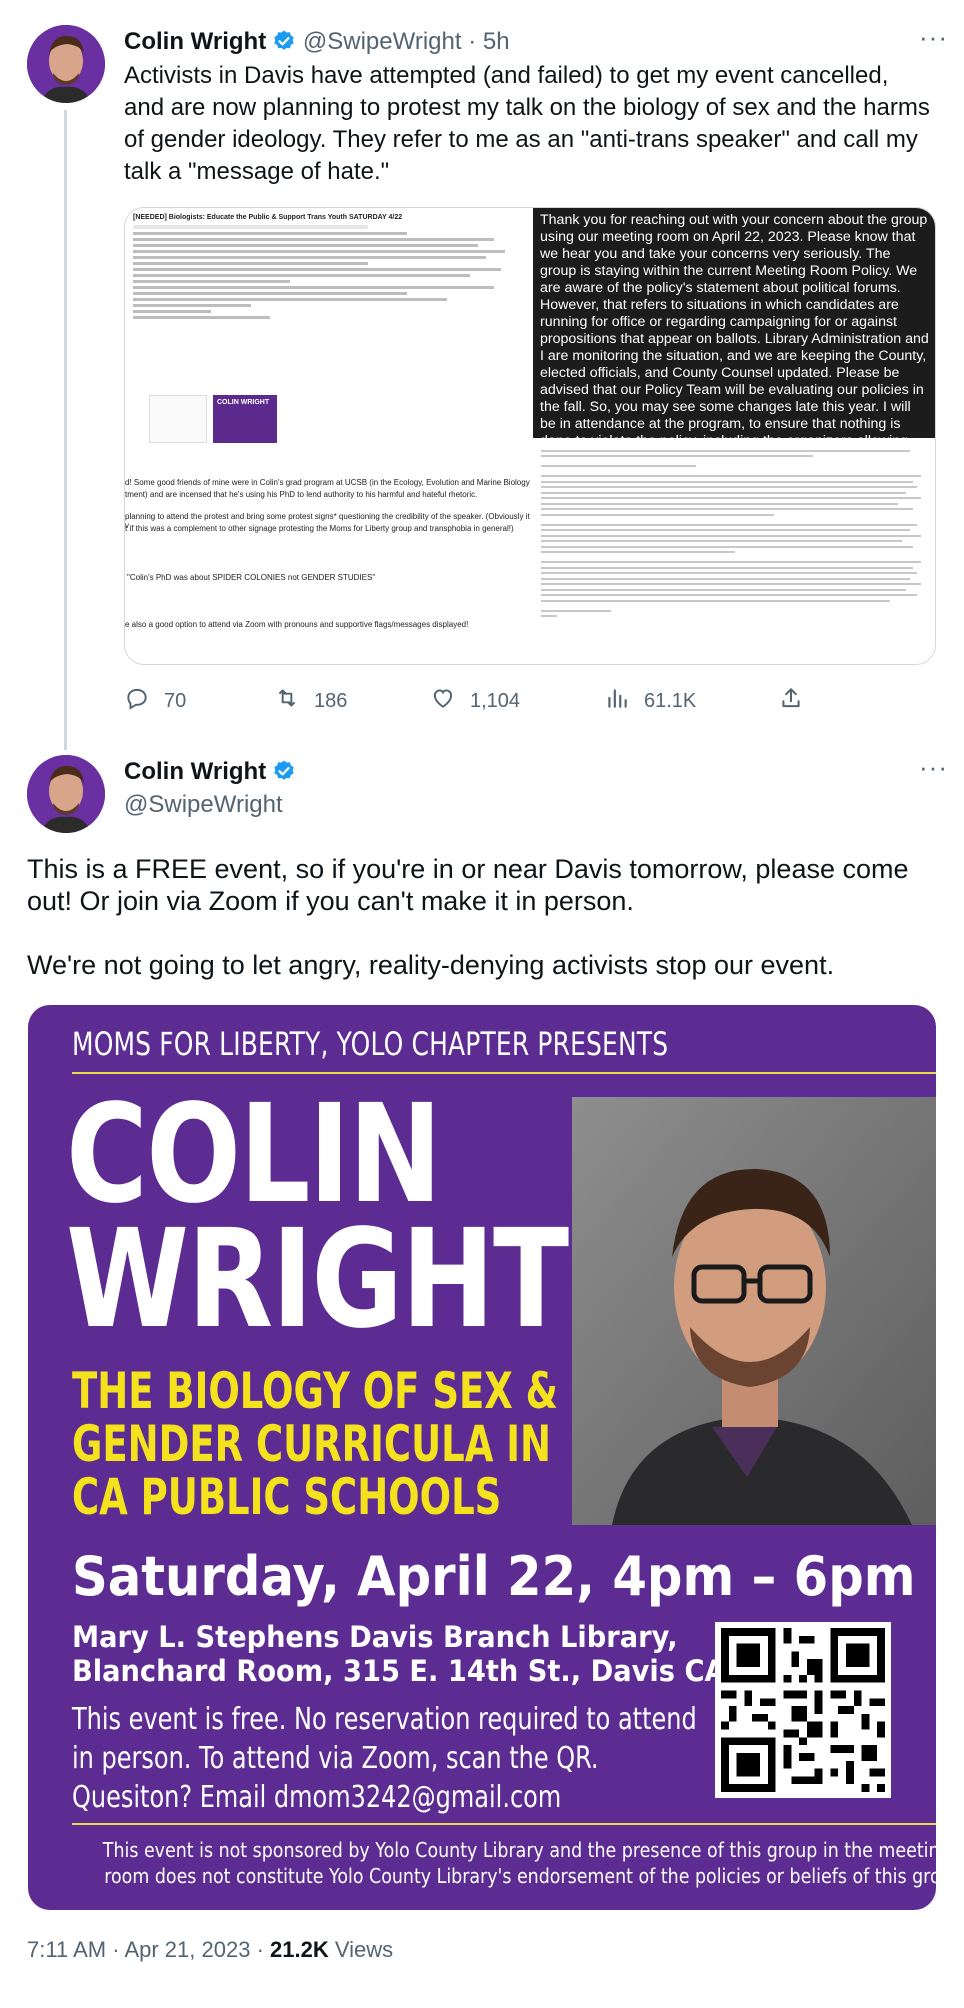 The height and width of the screenshot is (2008, 964). What do you see at coordinates (443, 701) in the screenshot?
I see `heart-icon` at bounding box center [443, 701].